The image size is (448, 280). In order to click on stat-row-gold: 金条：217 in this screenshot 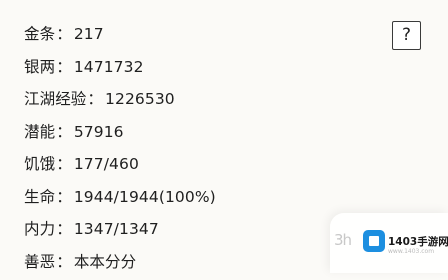, I will do `click(184, 36)`.